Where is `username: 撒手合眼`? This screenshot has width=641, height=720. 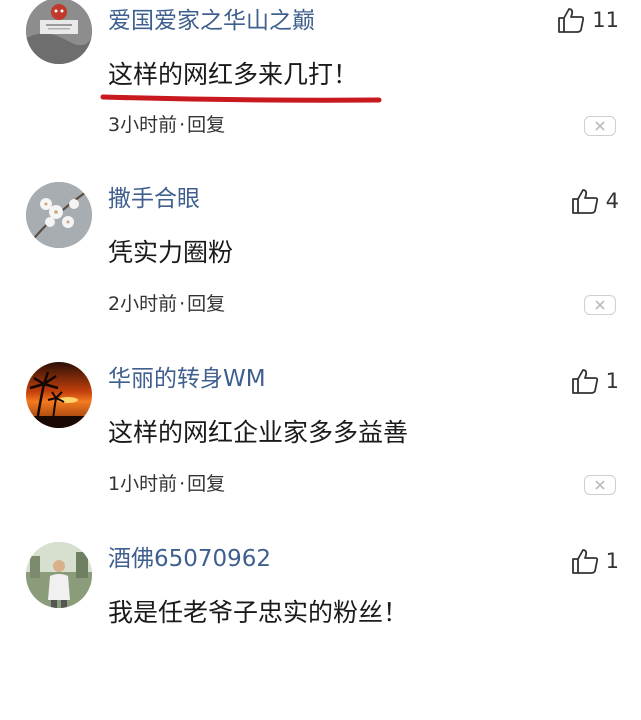
username: 撒手合眼 is located at coordinates (154, 199).